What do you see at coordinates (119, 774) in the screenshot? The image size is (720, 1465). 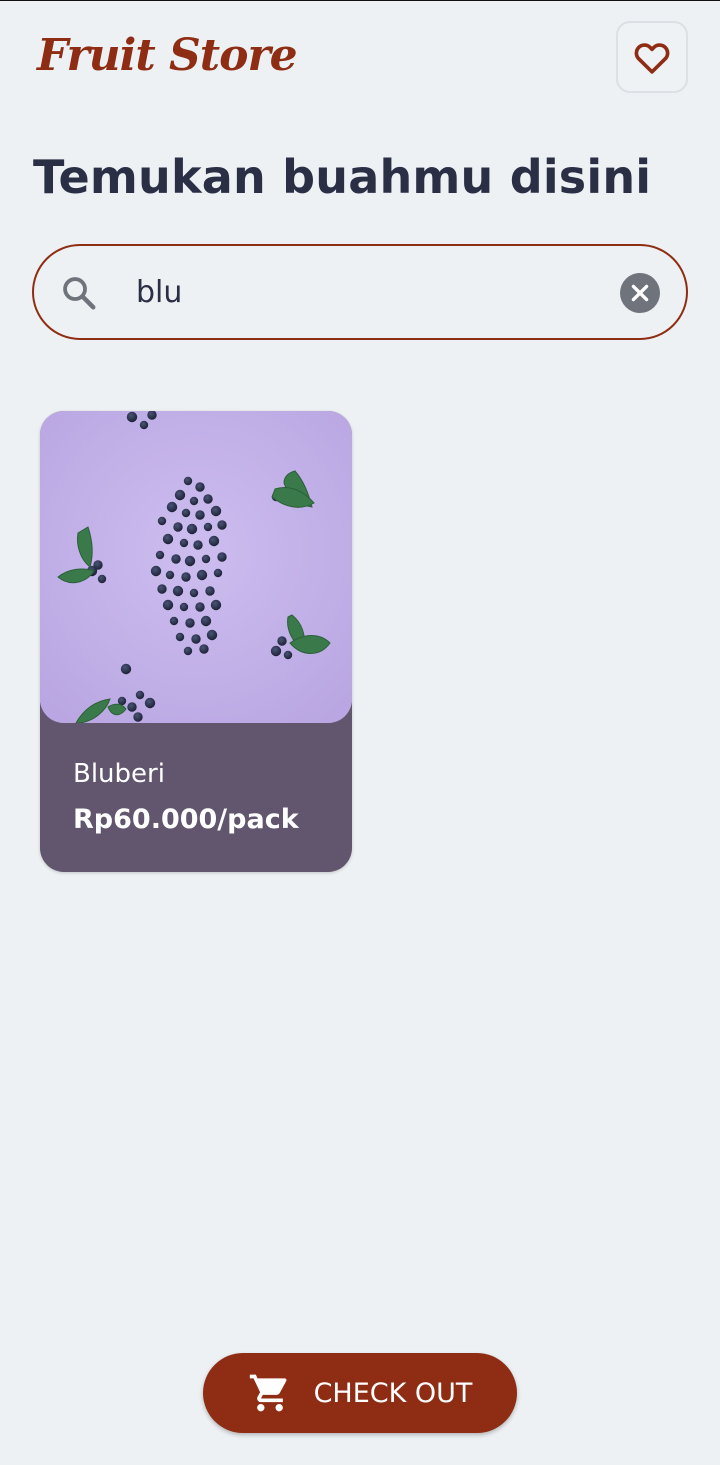 I see `product-name: Bluberi` at bounding box center [119, 774].